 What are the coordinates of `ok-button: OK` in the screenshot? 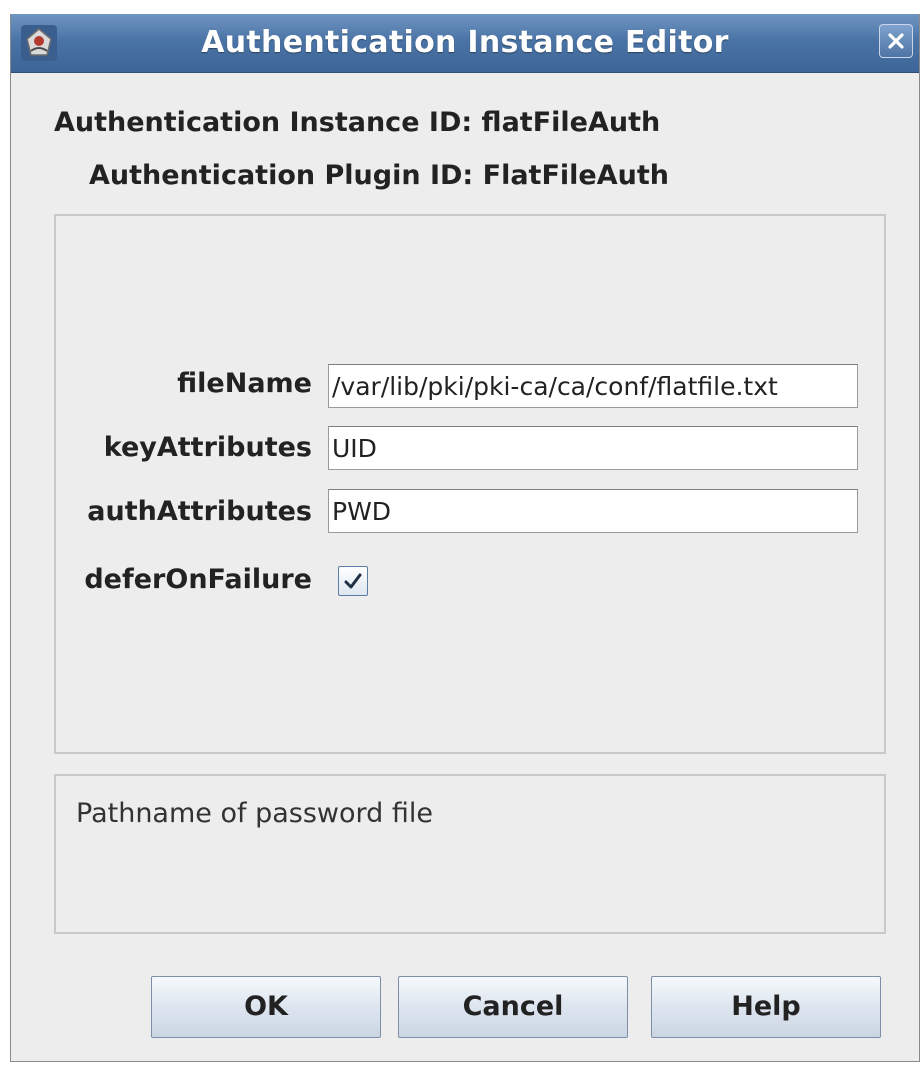 It's located at (266, 1007).